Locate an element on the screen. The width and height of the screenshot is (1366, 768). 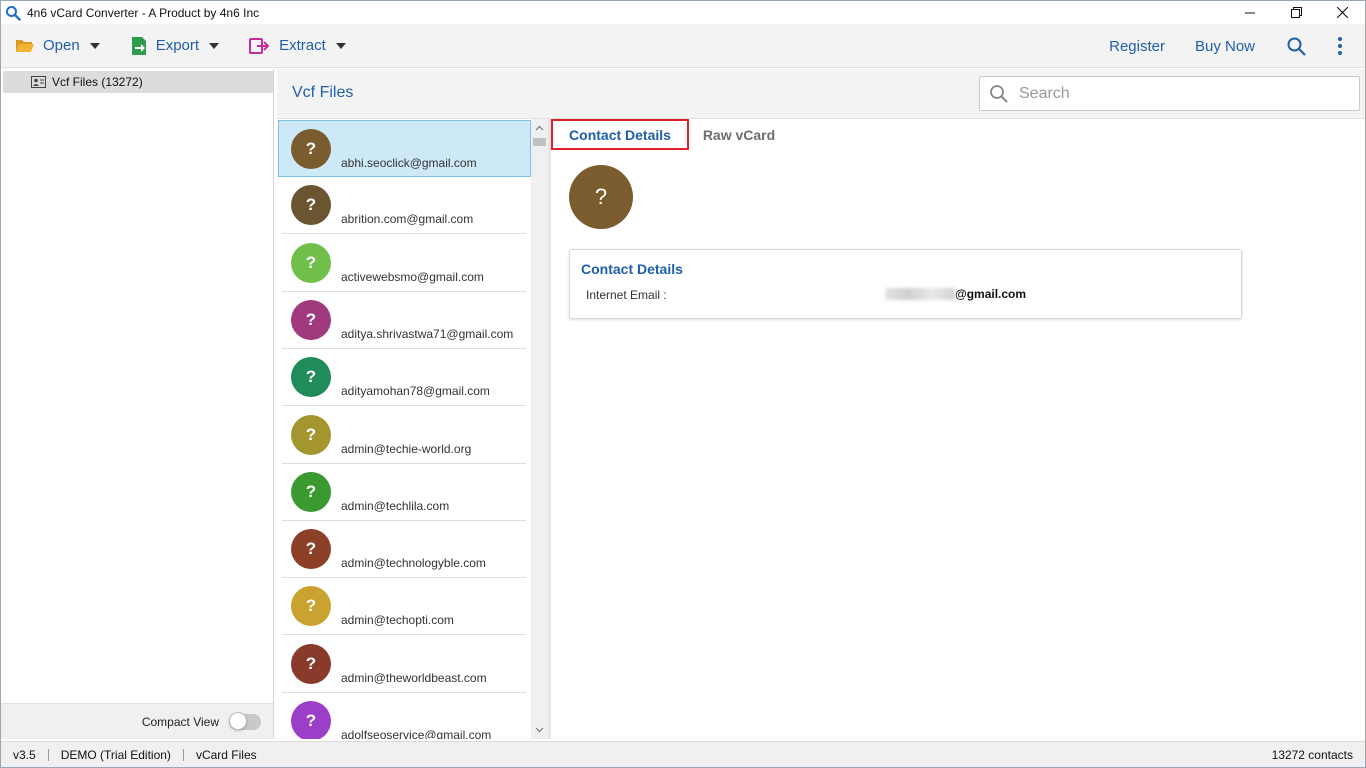
scroll-up-icon is located at coordinates (539, 128).